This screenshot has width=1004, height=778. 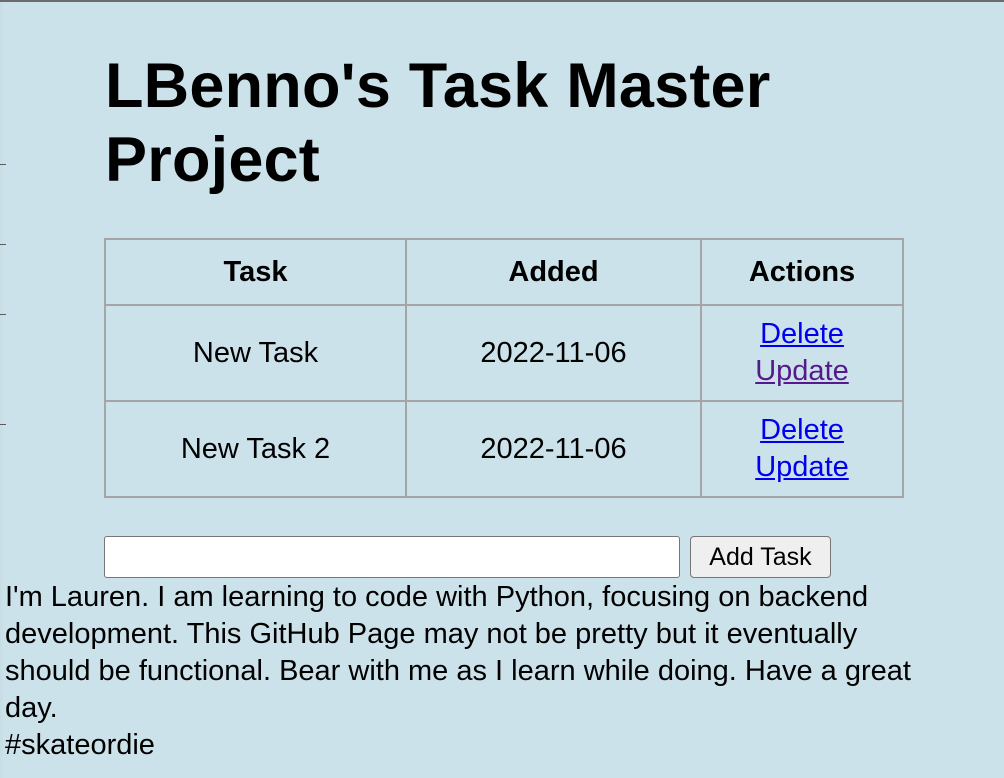 I want to click on hashtag-text: #skateordie, so click(x=80, y=745).